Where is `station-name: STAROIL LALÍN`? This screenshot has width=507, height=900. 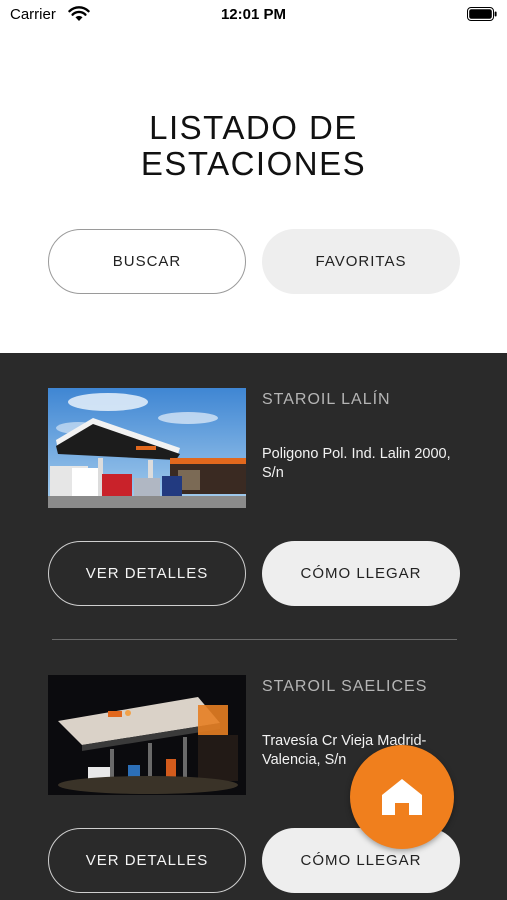 station-name: STAROIL LALÍN is located at coordinates (326, 399).